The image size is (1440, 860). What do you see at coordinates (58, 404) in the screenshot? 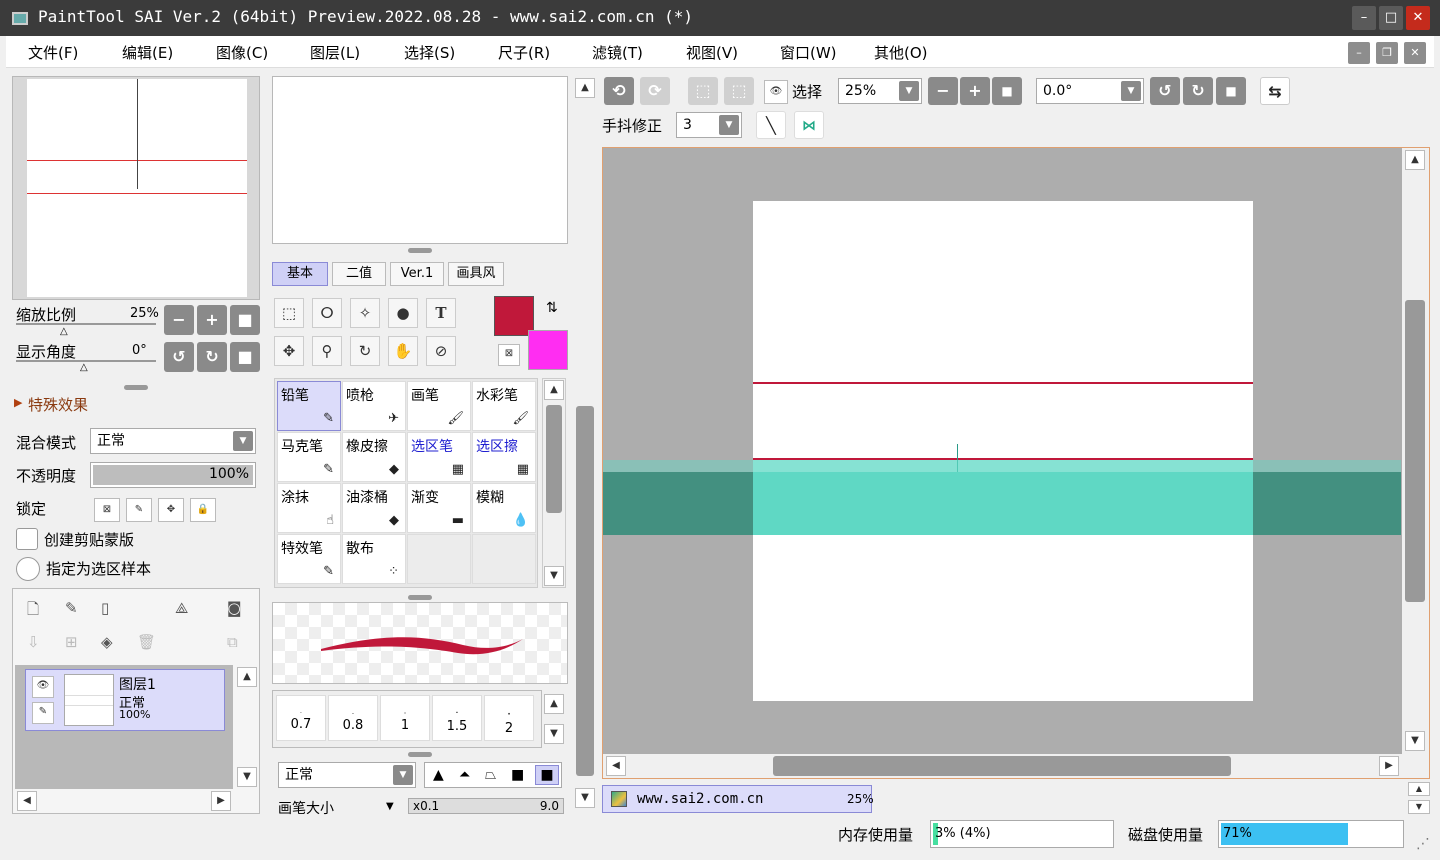
I see `effects-label: 特殊效果` at bounding box center [58, 404].